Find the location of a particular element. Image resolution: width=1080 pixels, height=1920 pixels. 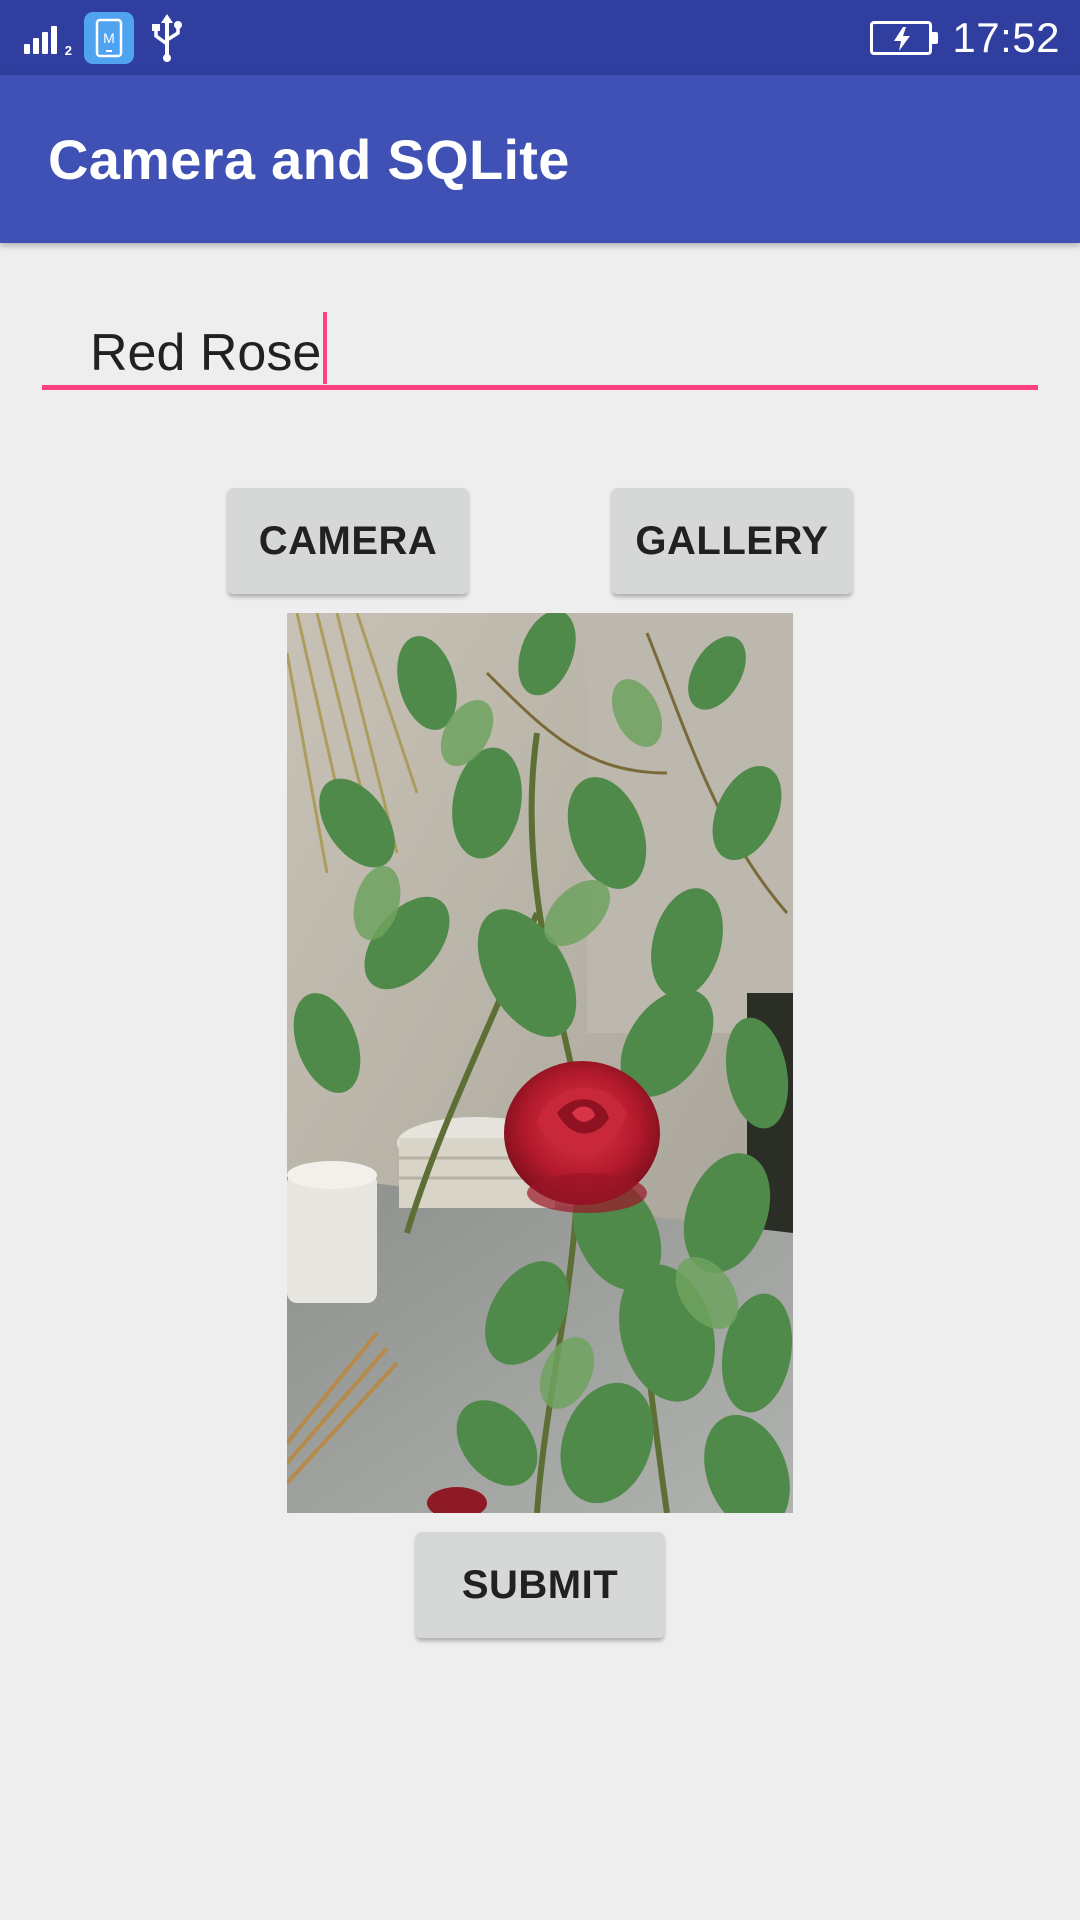

app-notification-letter: M is located at coordinates (109, 38).